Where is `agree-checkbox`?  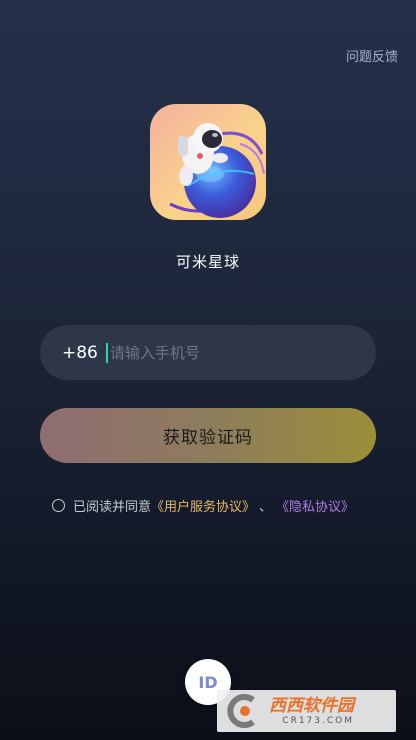
agree-checkbox is located at coordinates (58, 505).